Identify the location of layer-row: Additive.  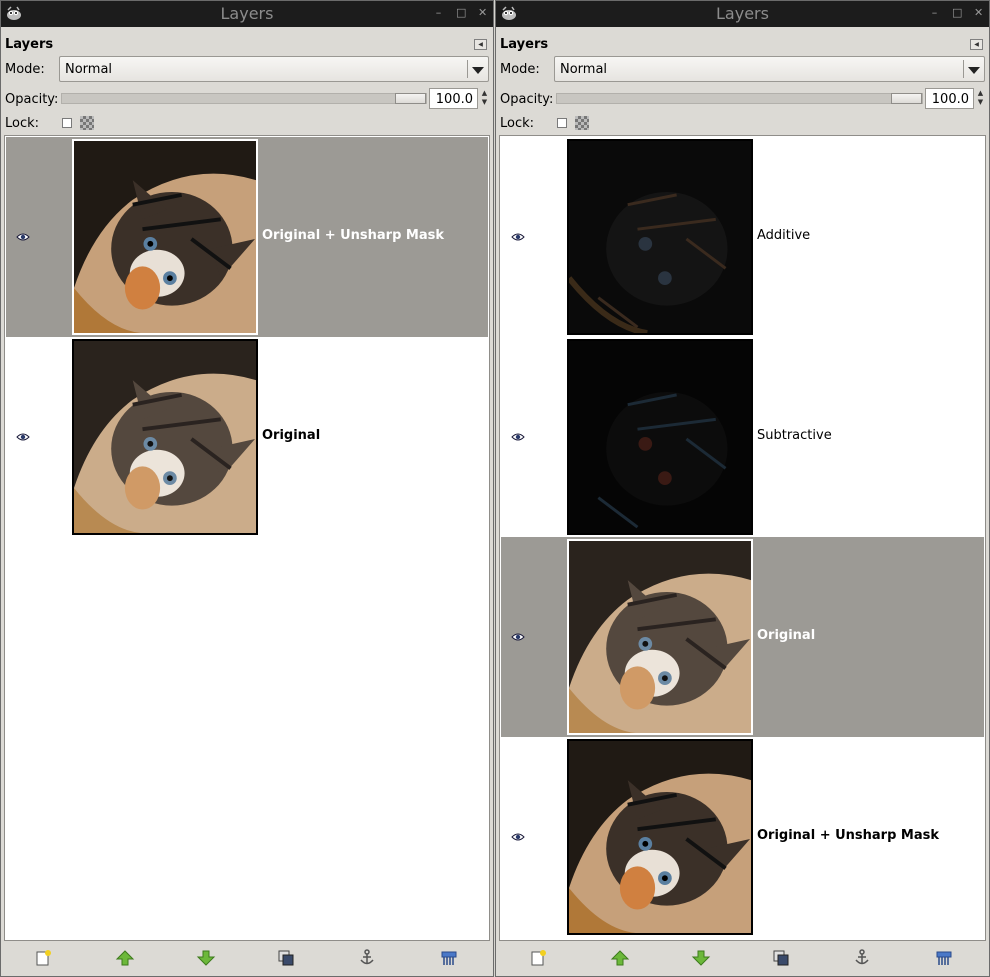
(742, 237).